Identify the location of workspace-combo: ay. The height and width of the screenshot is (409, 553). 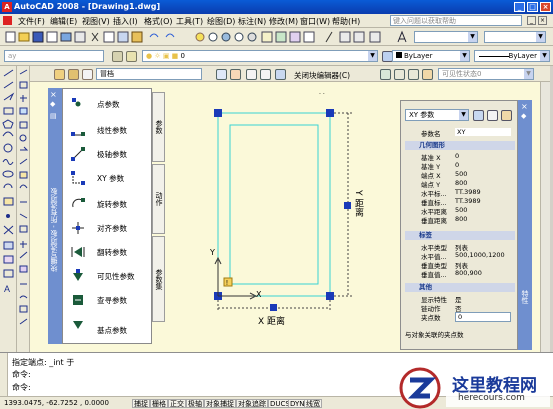
(54, 56).